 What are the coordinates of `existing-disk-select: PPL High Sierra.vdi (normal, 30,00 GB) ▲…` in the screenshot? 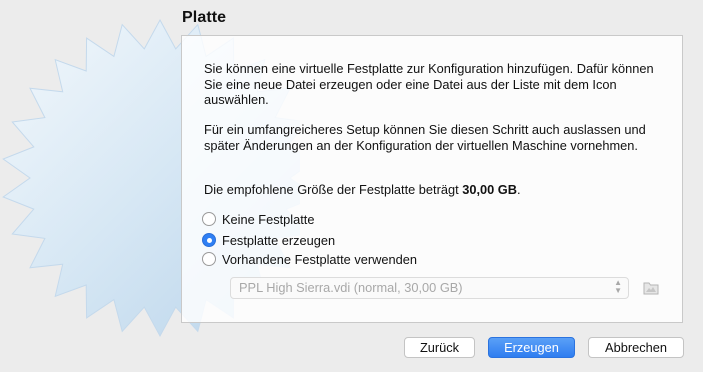 It's located at (429, 288).